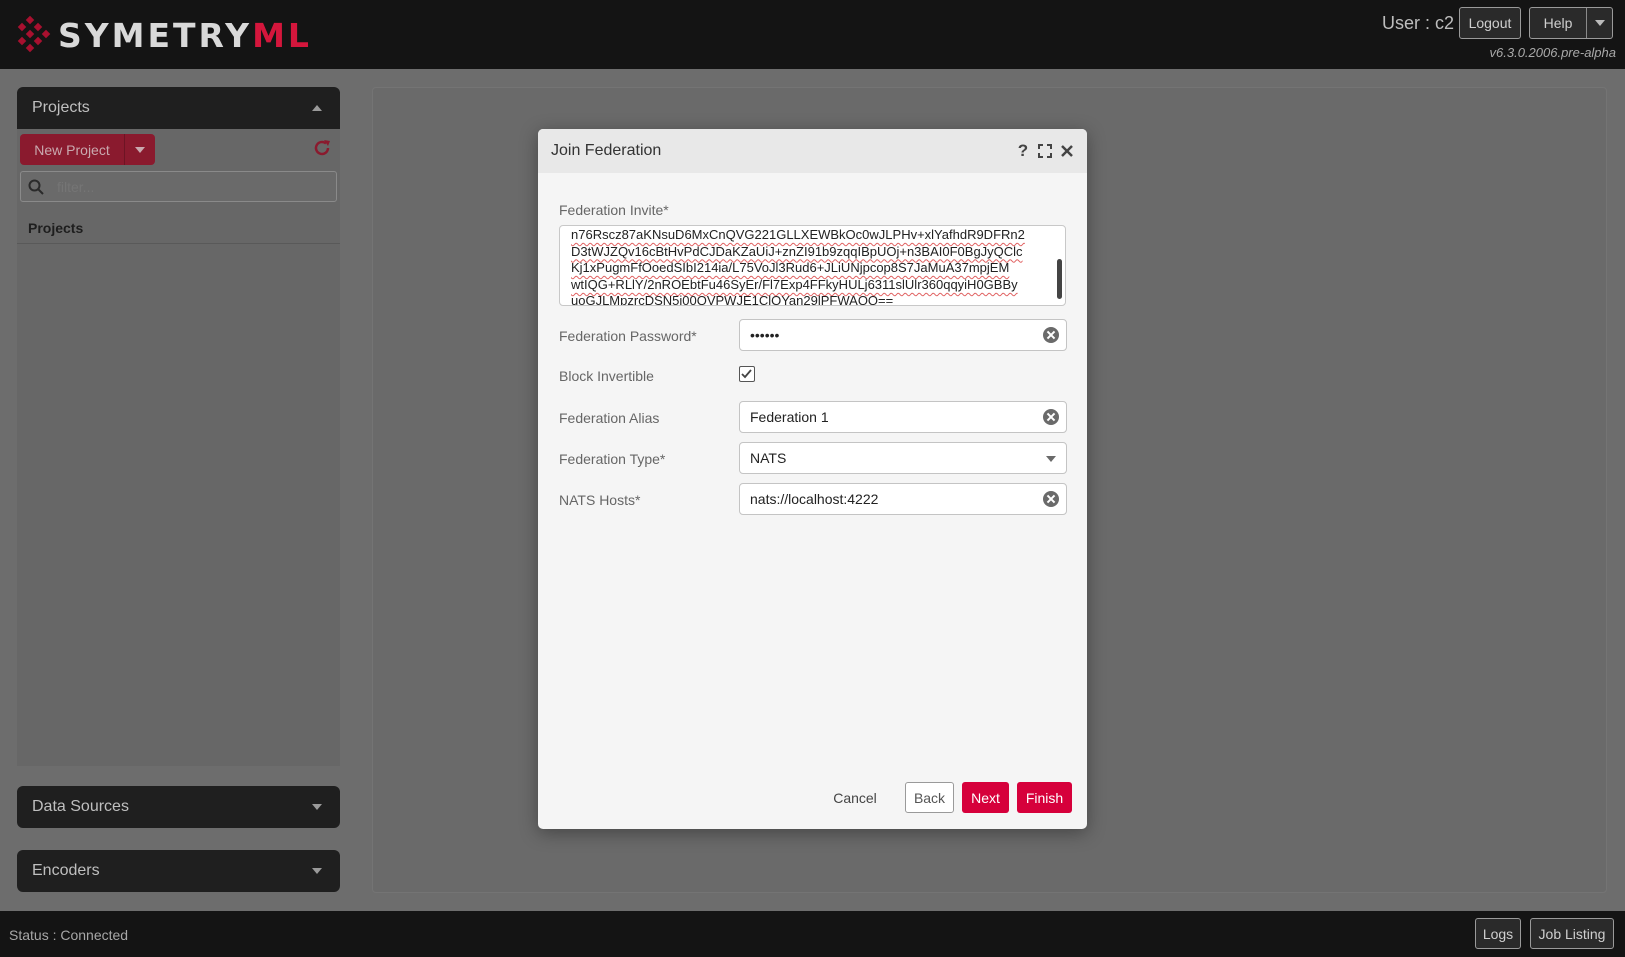 The width and height of the screenshot is (1625, 957). What do you see at coordinates (929, 797) in the screenshot?
I see `back-button: Back` at bounding box center [929, 797].